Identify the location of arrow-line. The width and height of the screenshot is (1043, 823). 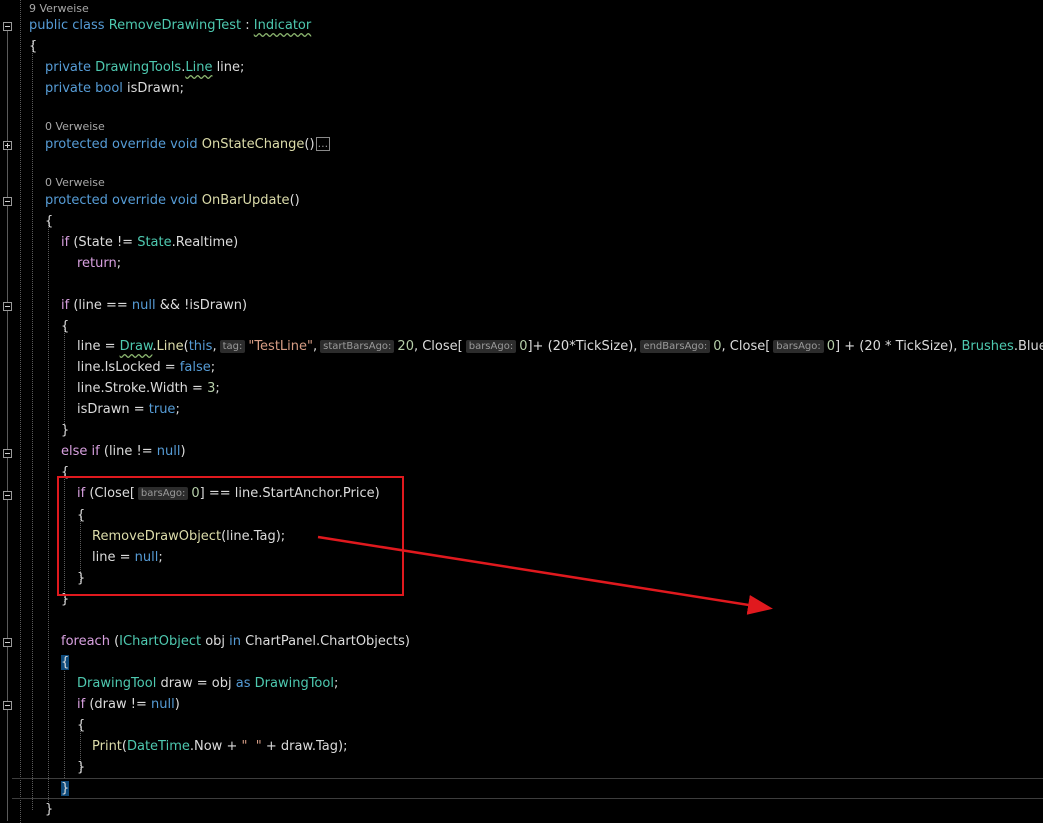
(545, 575).